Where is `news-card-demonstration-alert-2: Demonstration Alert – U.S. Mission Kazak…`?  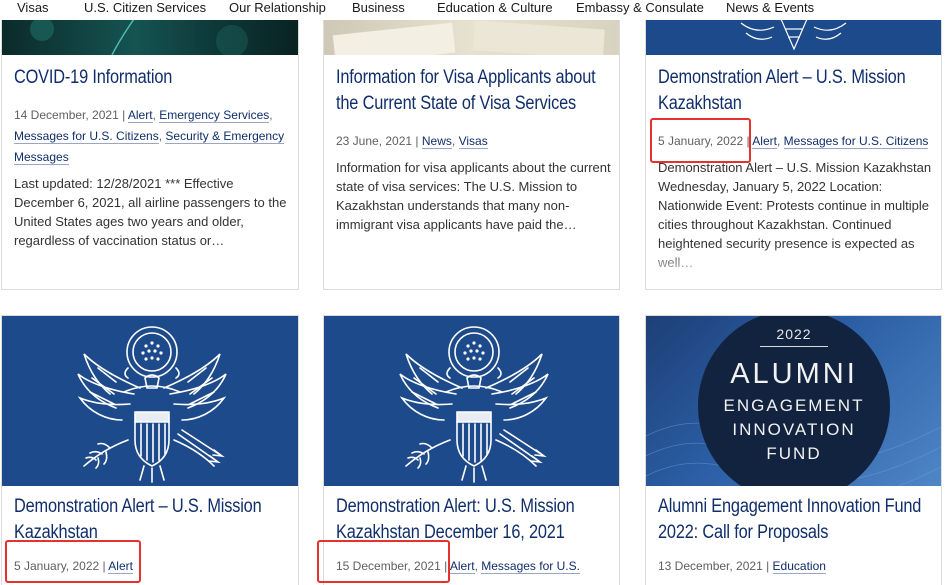
news-card-demonstration-alert-2: Demonstration Alert – U.S. Mission Kazak… is located at coordinates (150, 450).